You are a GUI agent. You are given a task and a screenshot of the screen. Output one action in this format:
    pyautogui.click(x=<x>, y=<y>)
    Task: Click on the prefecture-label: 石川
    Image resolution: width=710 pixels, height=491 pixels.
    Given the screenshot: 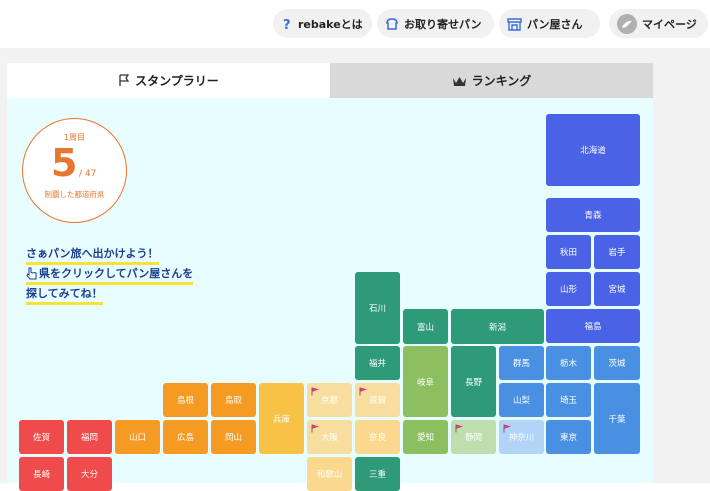 What is the action you would take?
    pyautogui.click(x=377, y=309)
    